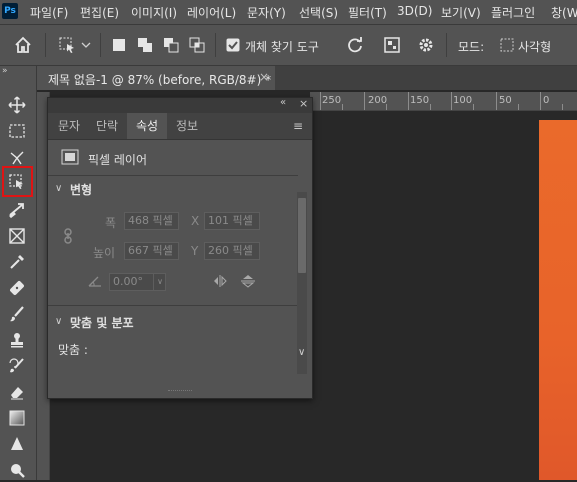 The height and width of the screenshot is (482, 577). I want to click on menu-3d: 3D(D), so click(414, 11).